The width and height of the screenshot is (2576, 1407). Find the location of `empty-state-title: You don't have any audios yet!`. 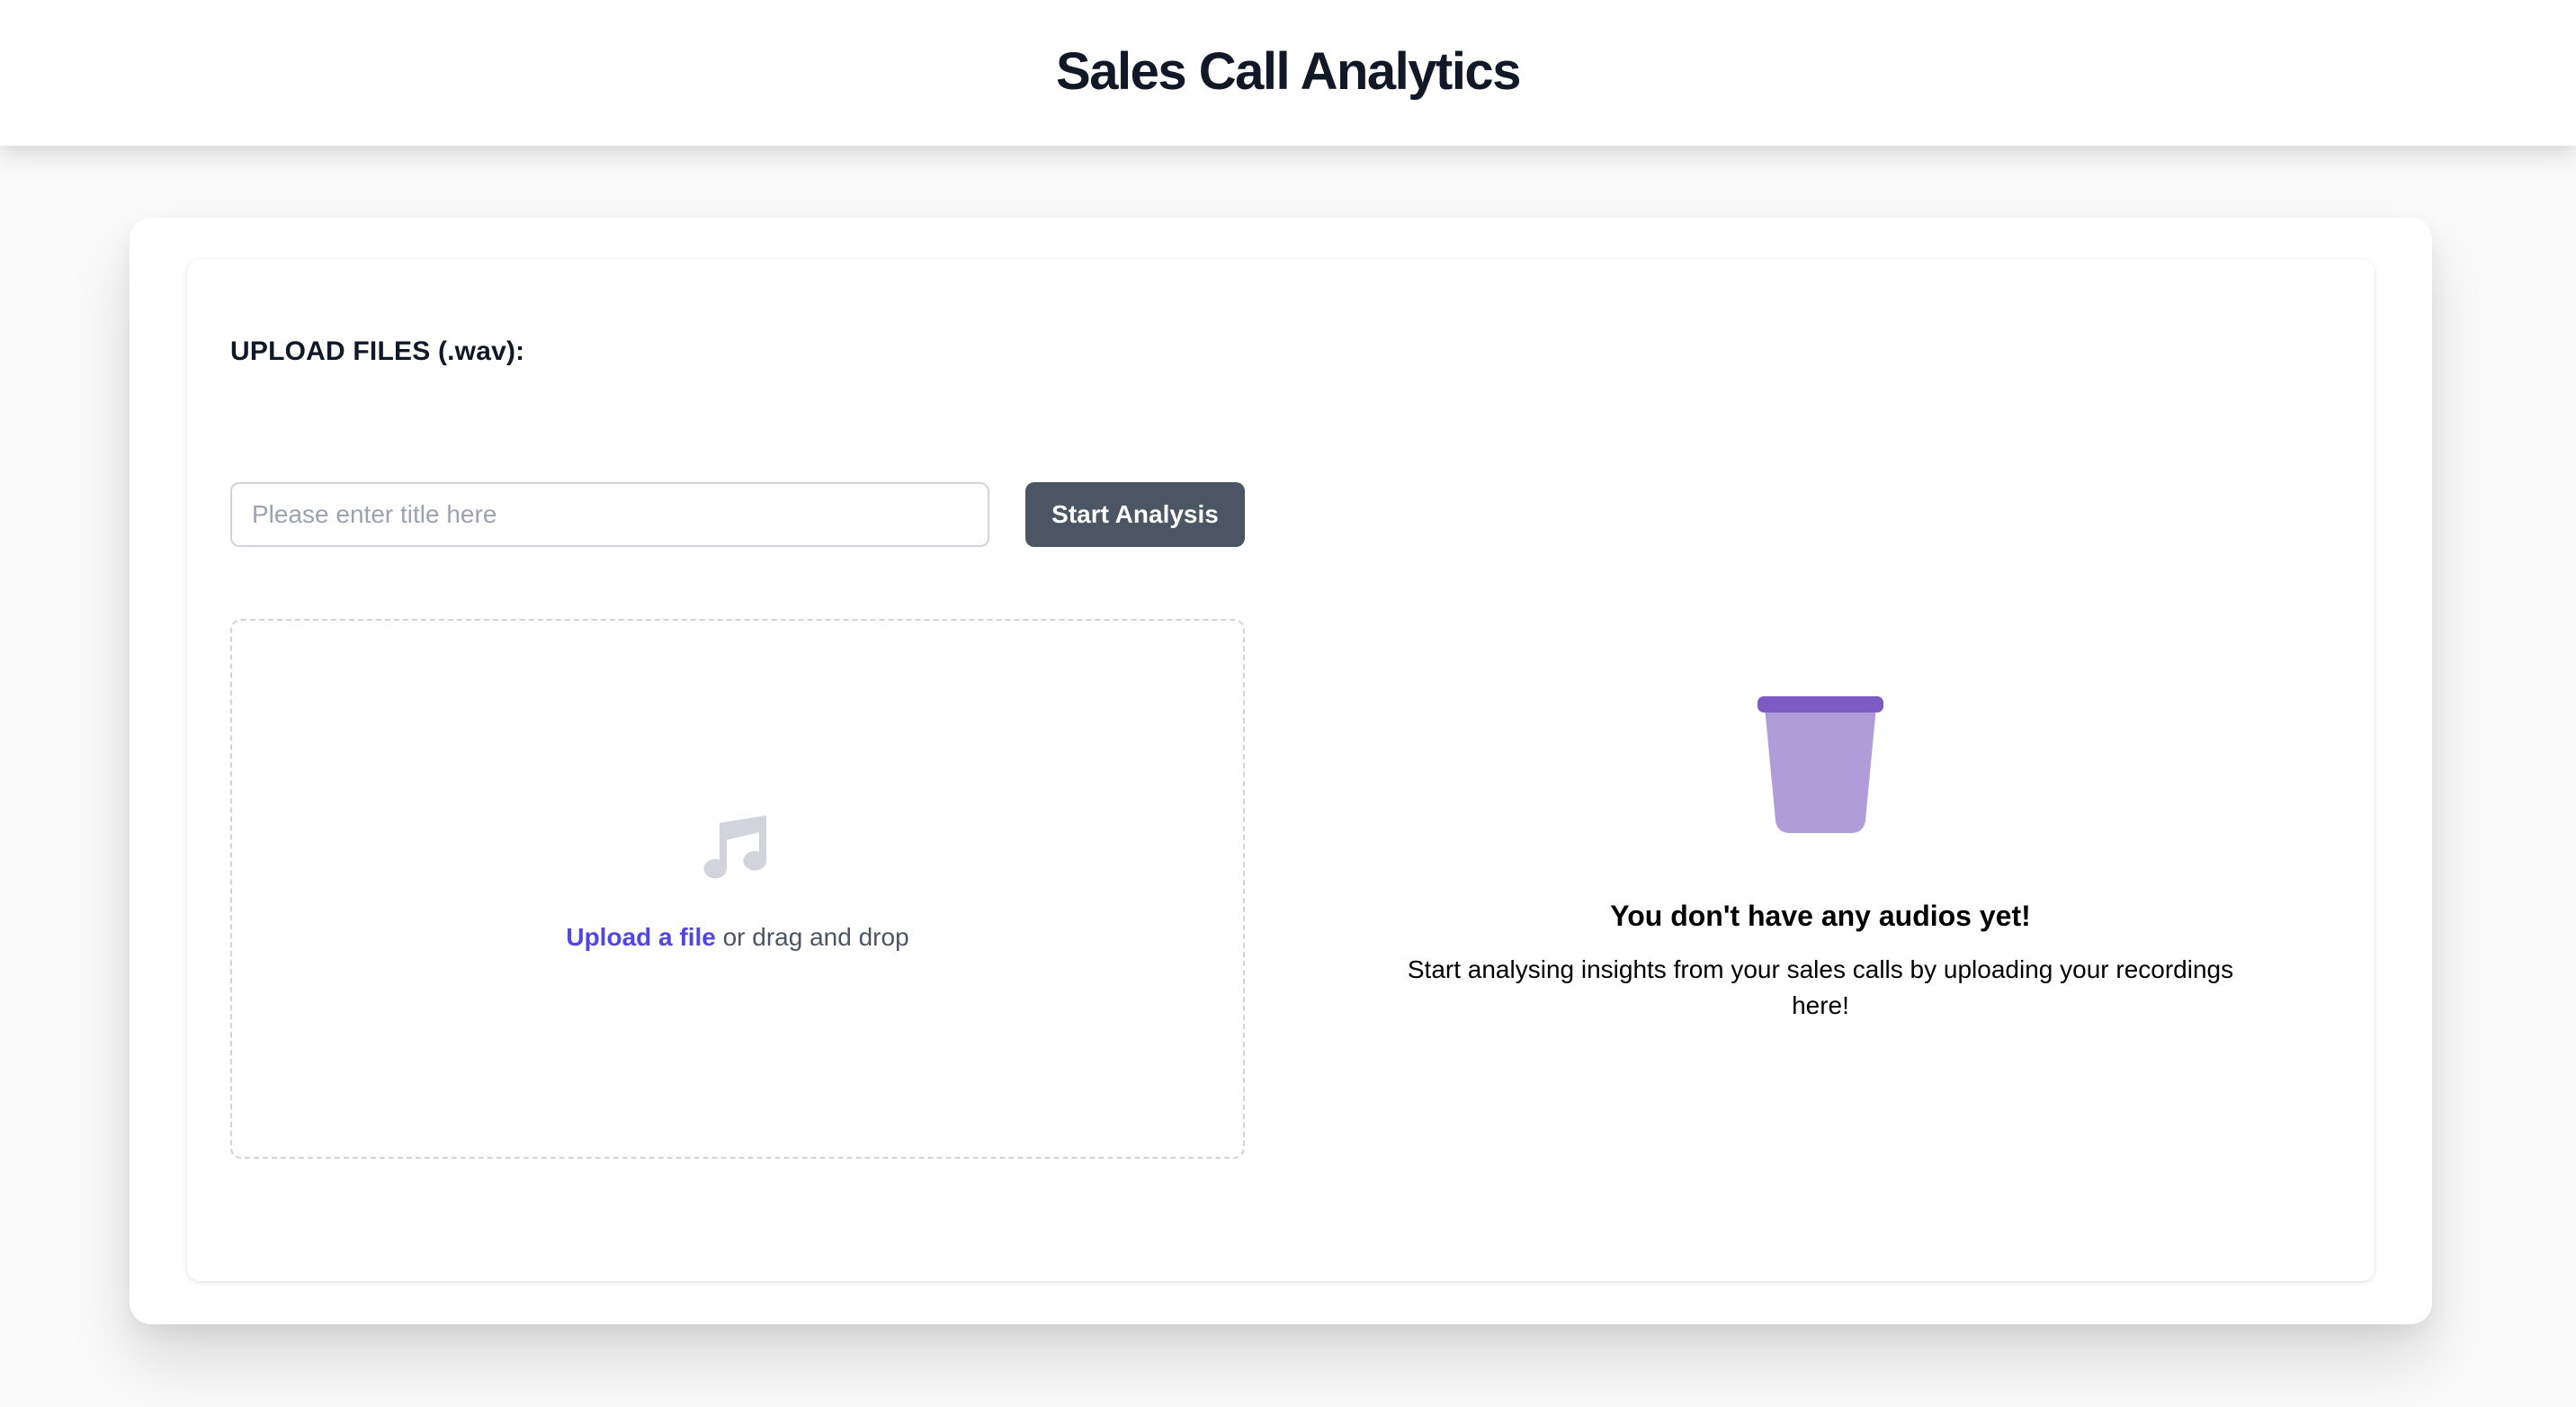

empty-state-title: You don't have any audios yet! is located at coordinates (1820, 916).